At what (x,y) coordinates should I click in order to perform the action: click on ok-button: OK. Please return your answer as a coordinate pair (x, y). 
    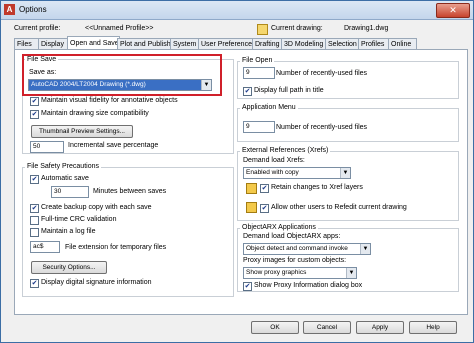
    Looking at the image, I should click on (275, 327).